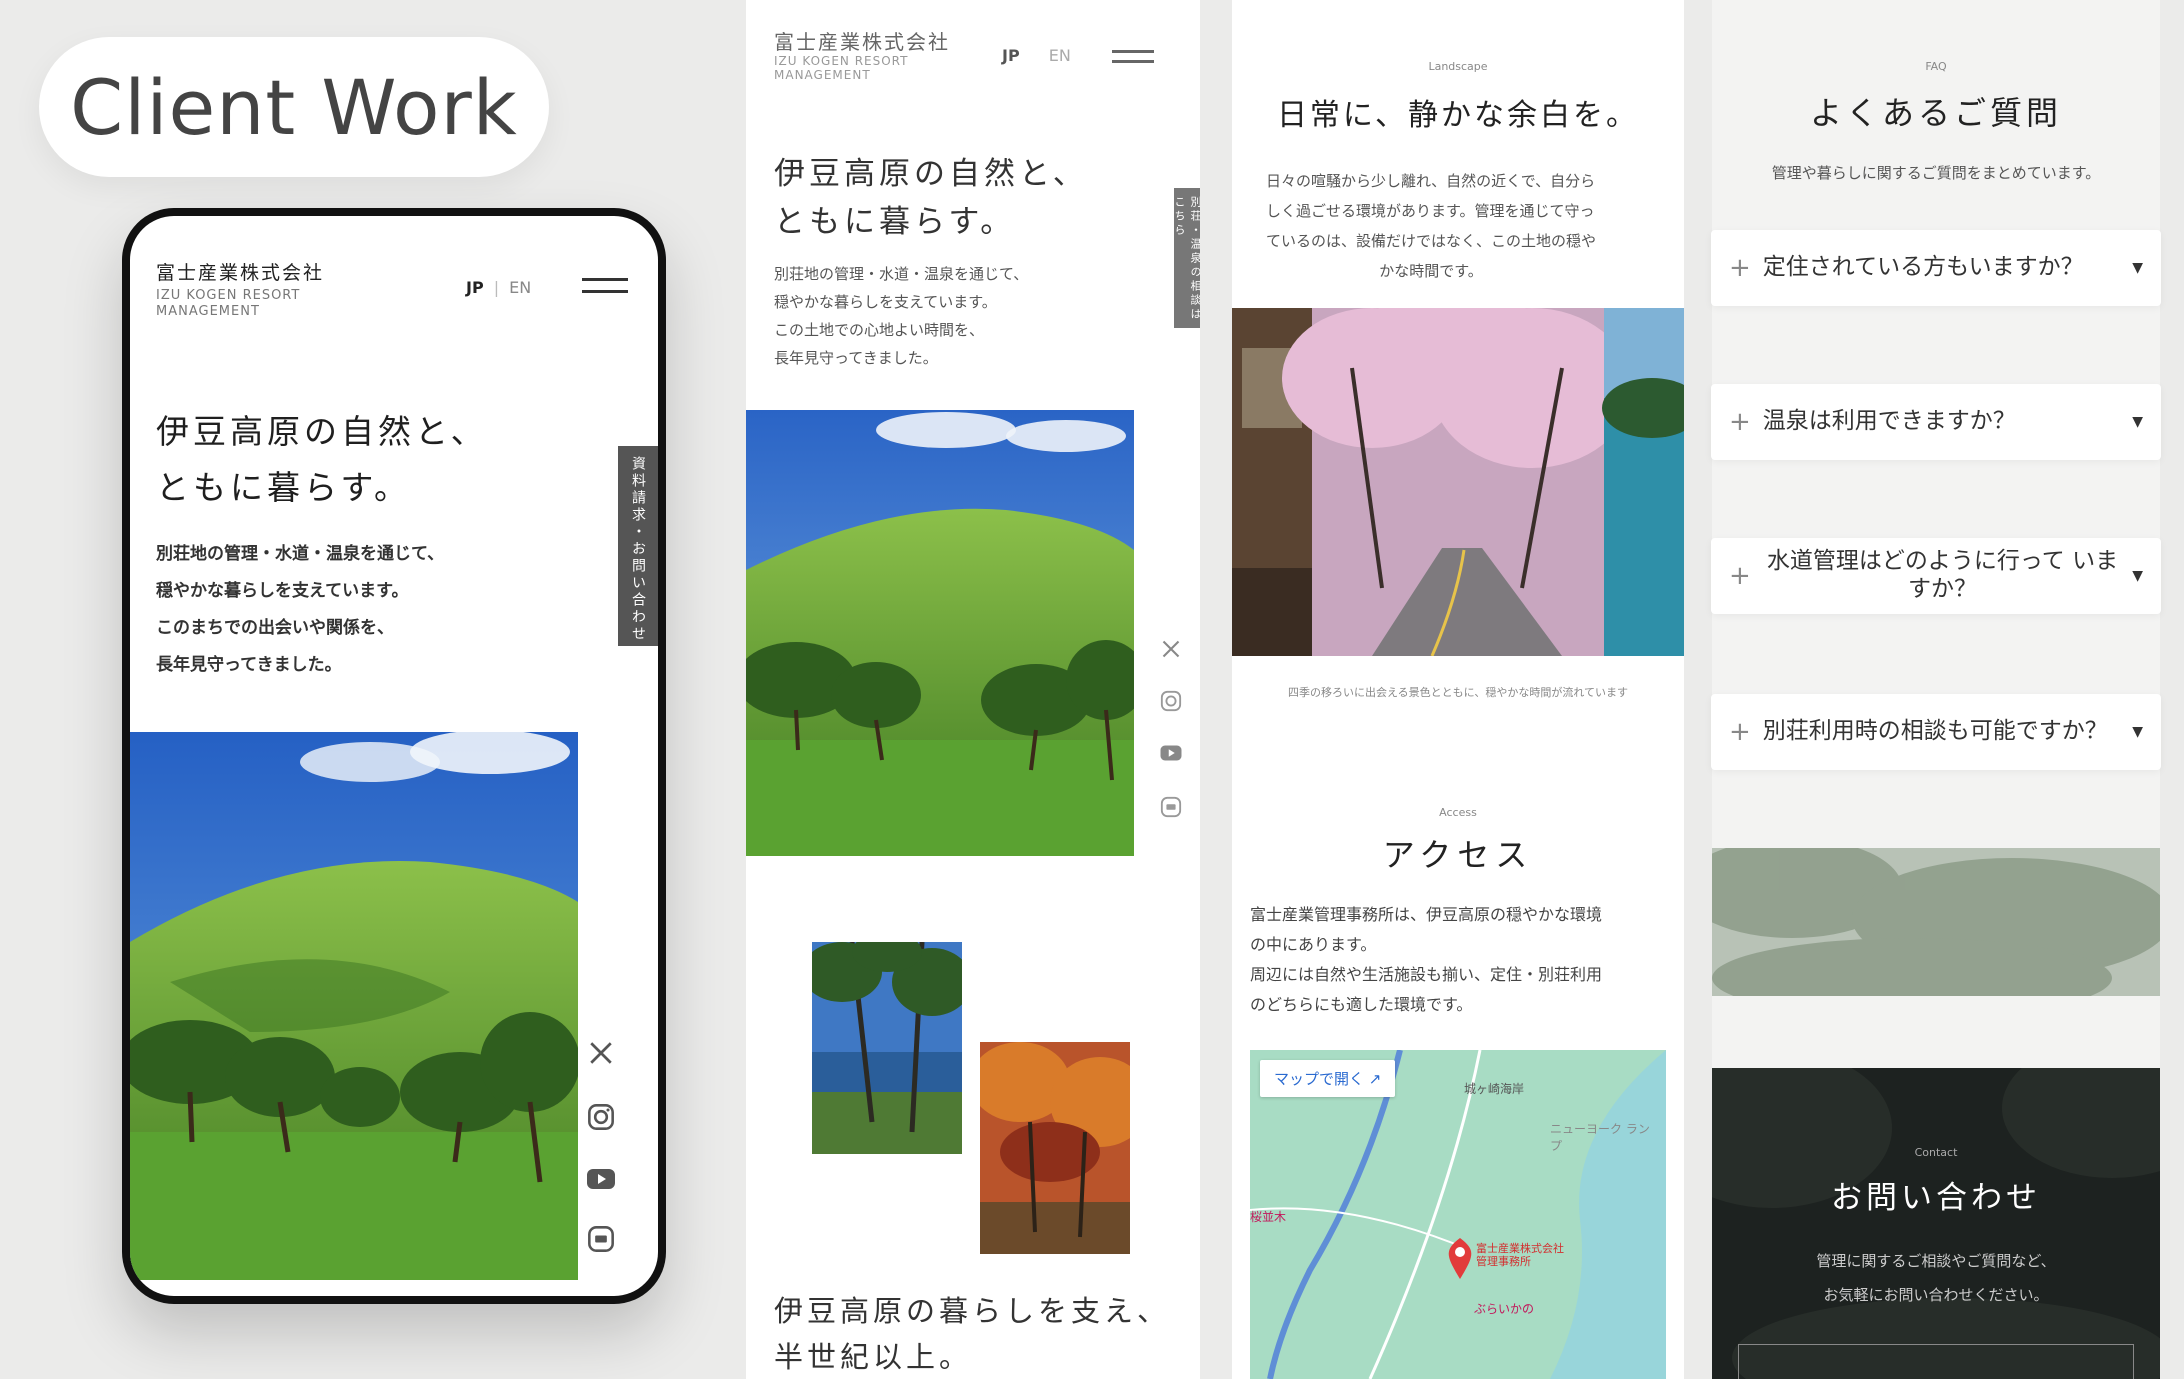 The width and height of the screenshot is (2184, 1379). Describe the element at coordinates (1036, 55) in the screenshot. I see `language-switch: JP EN` at that location.